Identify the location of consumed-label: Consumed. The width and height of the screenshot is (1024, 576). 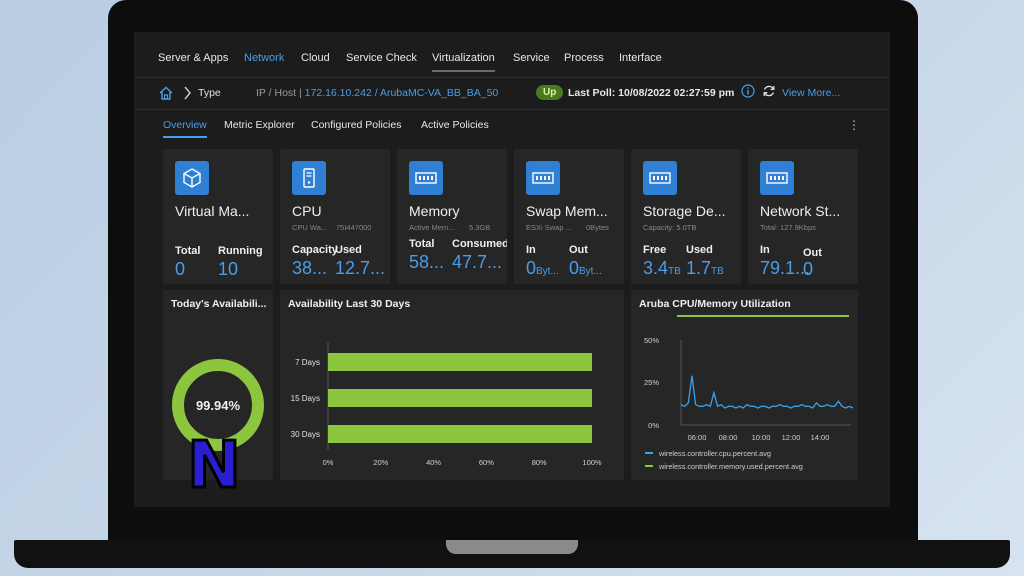
(479, 244).